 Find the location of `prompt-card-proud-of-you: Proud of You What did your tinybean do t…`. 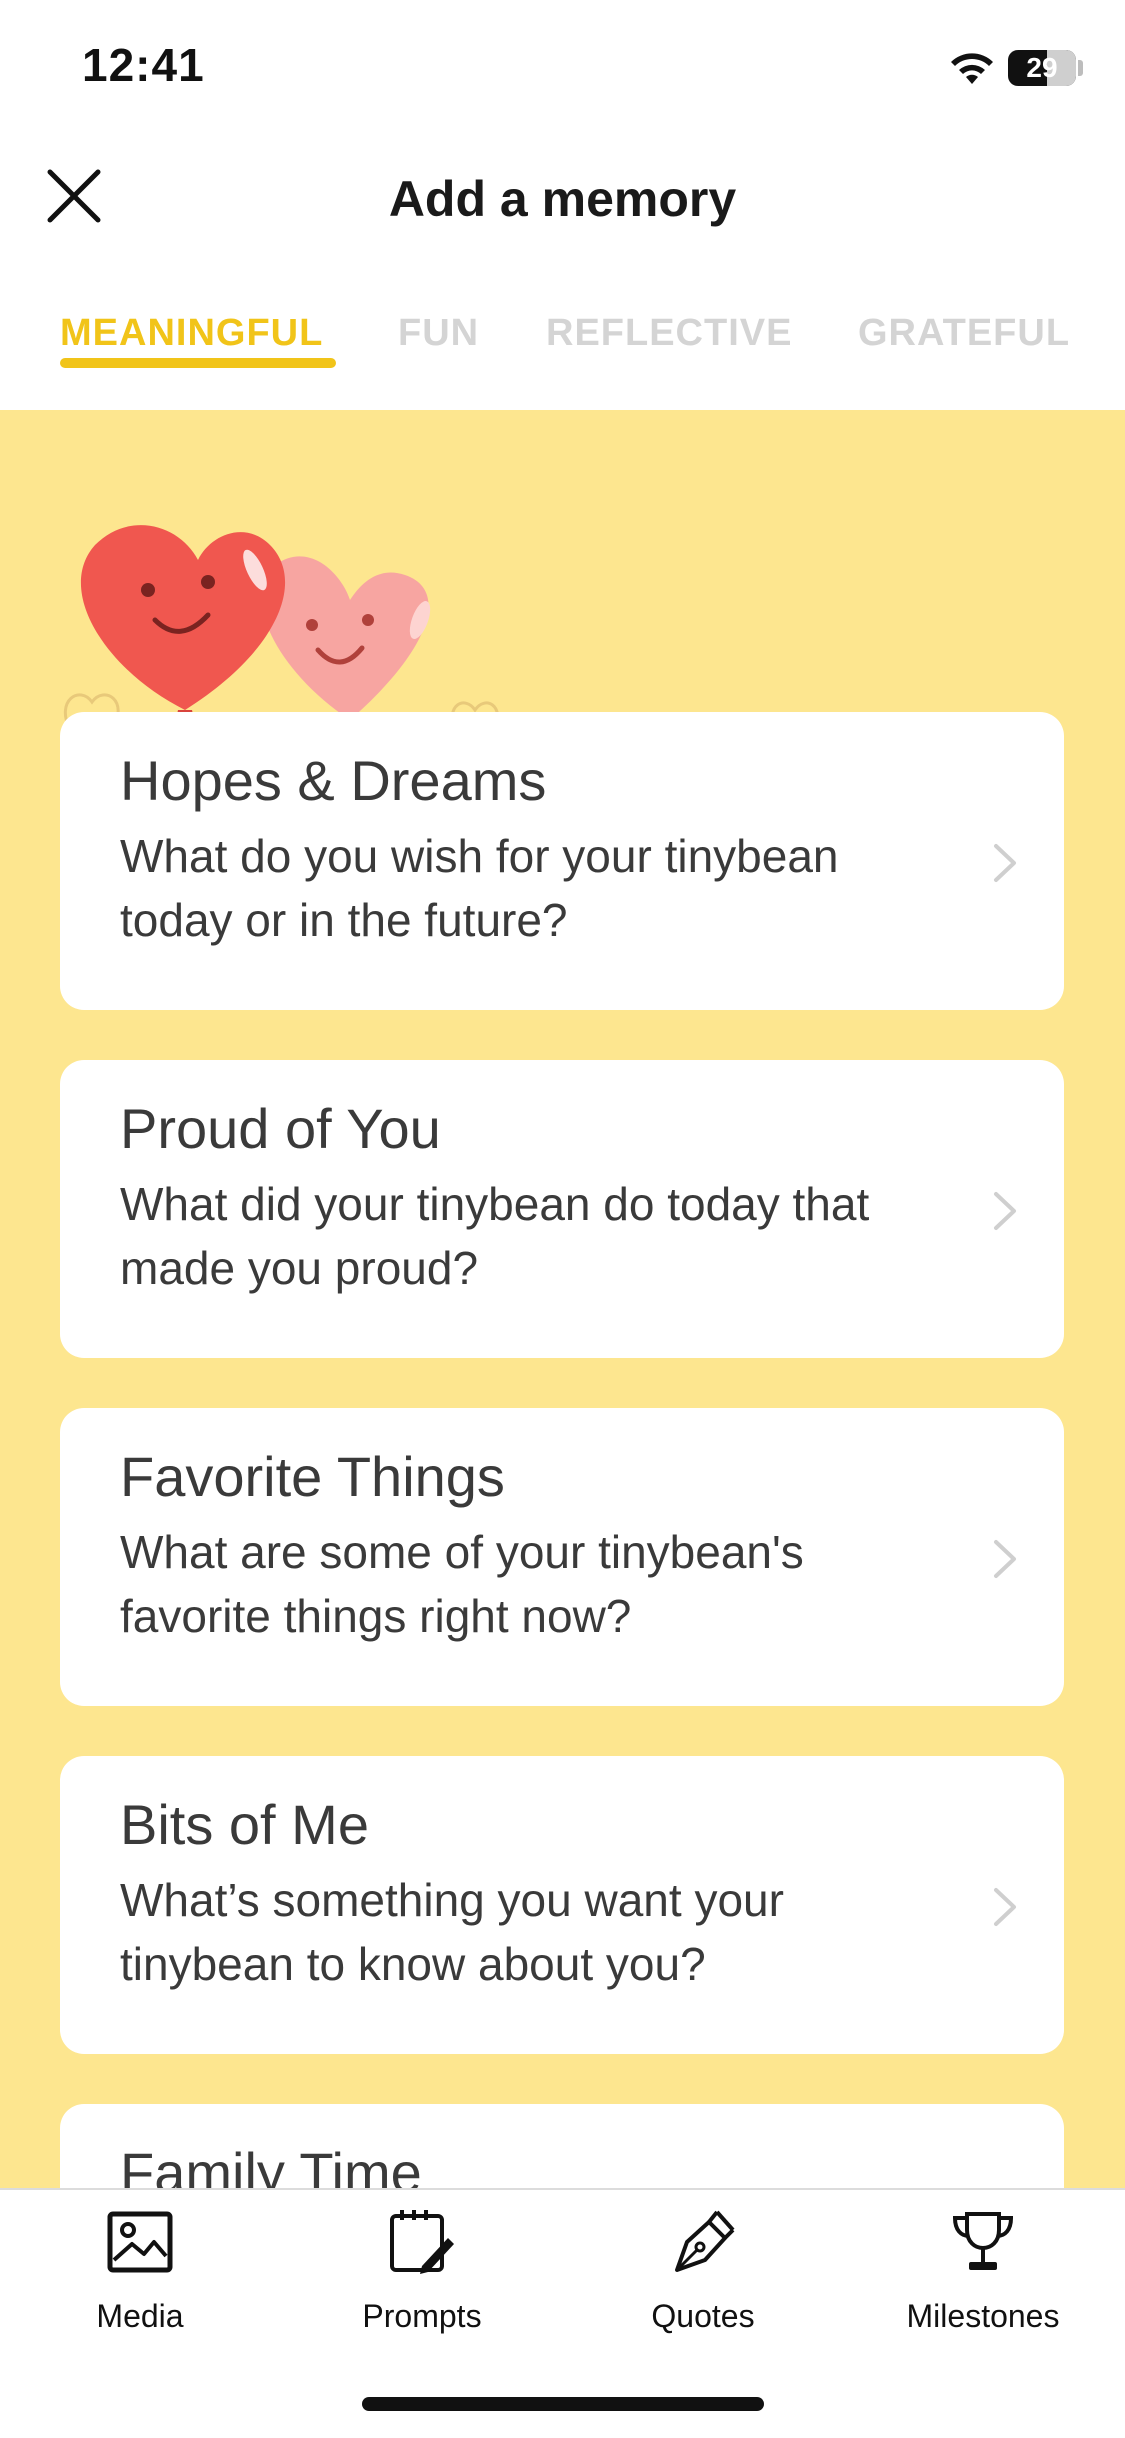

prompt-card-proud-of-you: Proud of You What did your tinybean do t… is located at coordinates (562, 1209).